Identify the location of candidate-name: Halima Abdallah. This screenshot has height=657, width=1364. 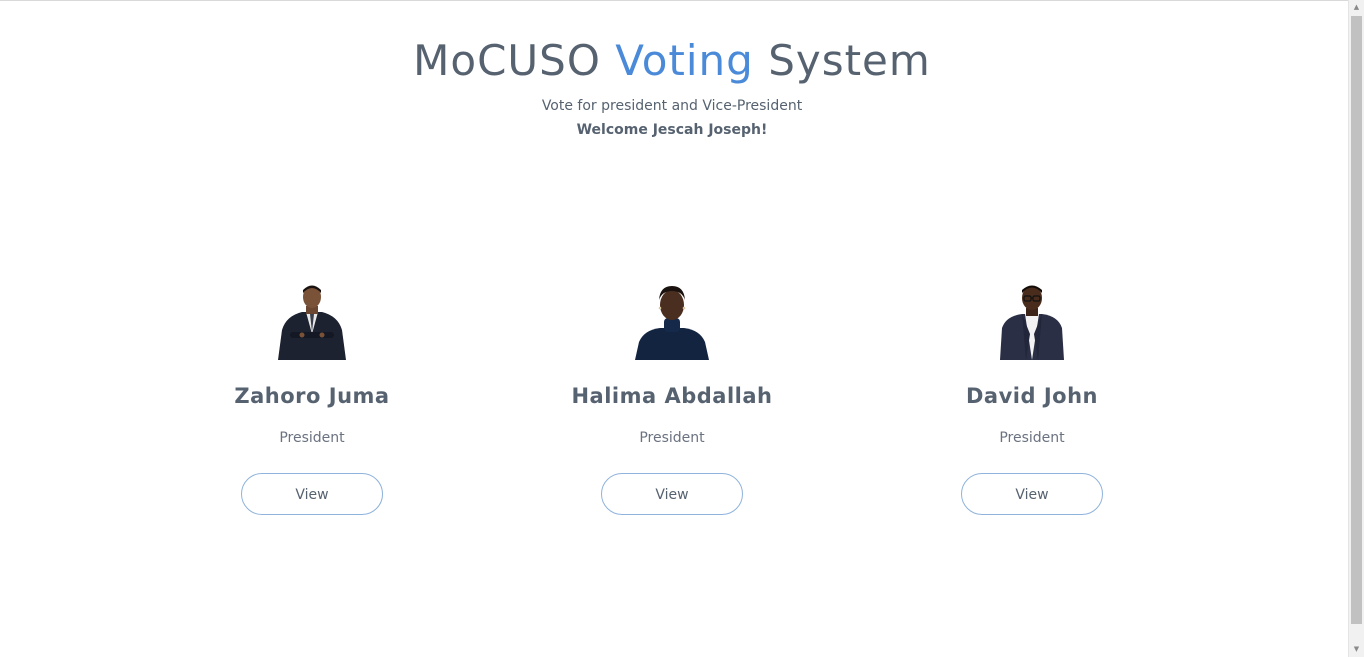
(672, 396).